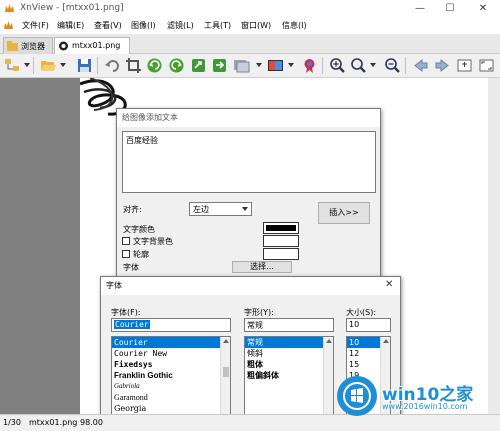 This screenshot has width=500, height=431. I want to click on status-index: 1/30, so click(12, 422).